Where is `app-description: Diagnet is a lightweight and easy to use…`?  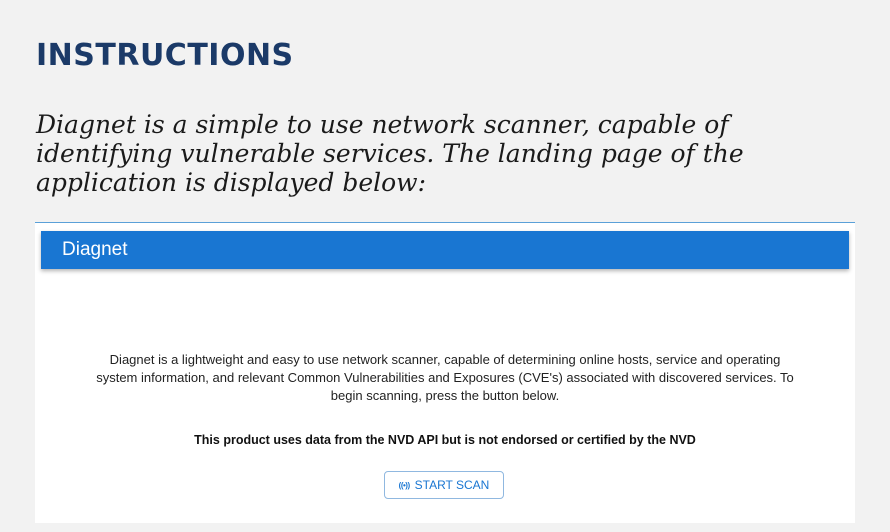
app-description: Diagnet is a lightweight and easy to use… is located at coordinates (445, 377).